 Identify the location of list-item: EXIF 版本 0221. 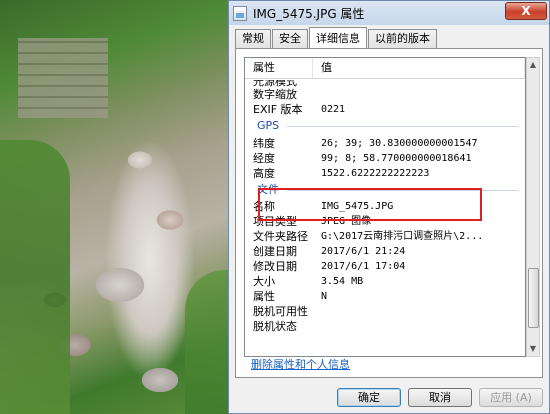
(385, 109).